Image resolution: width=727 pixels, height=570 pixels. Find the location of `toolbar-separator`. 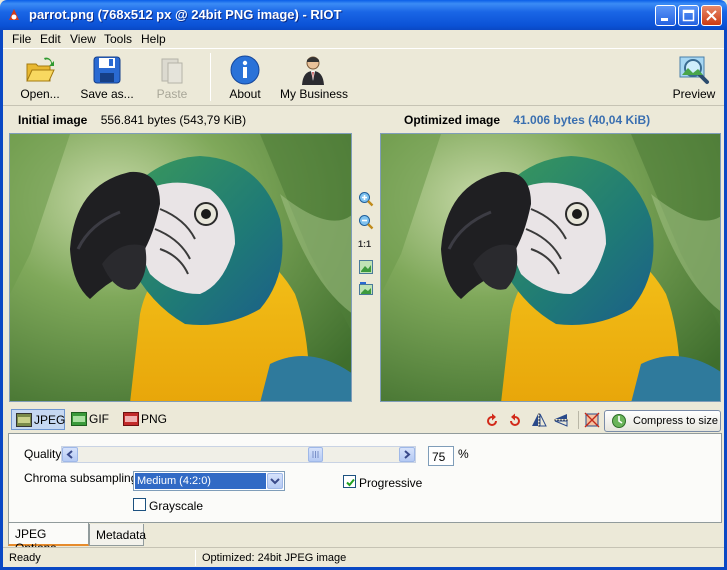

toolbar-separator is located at coordinates (210, 77).